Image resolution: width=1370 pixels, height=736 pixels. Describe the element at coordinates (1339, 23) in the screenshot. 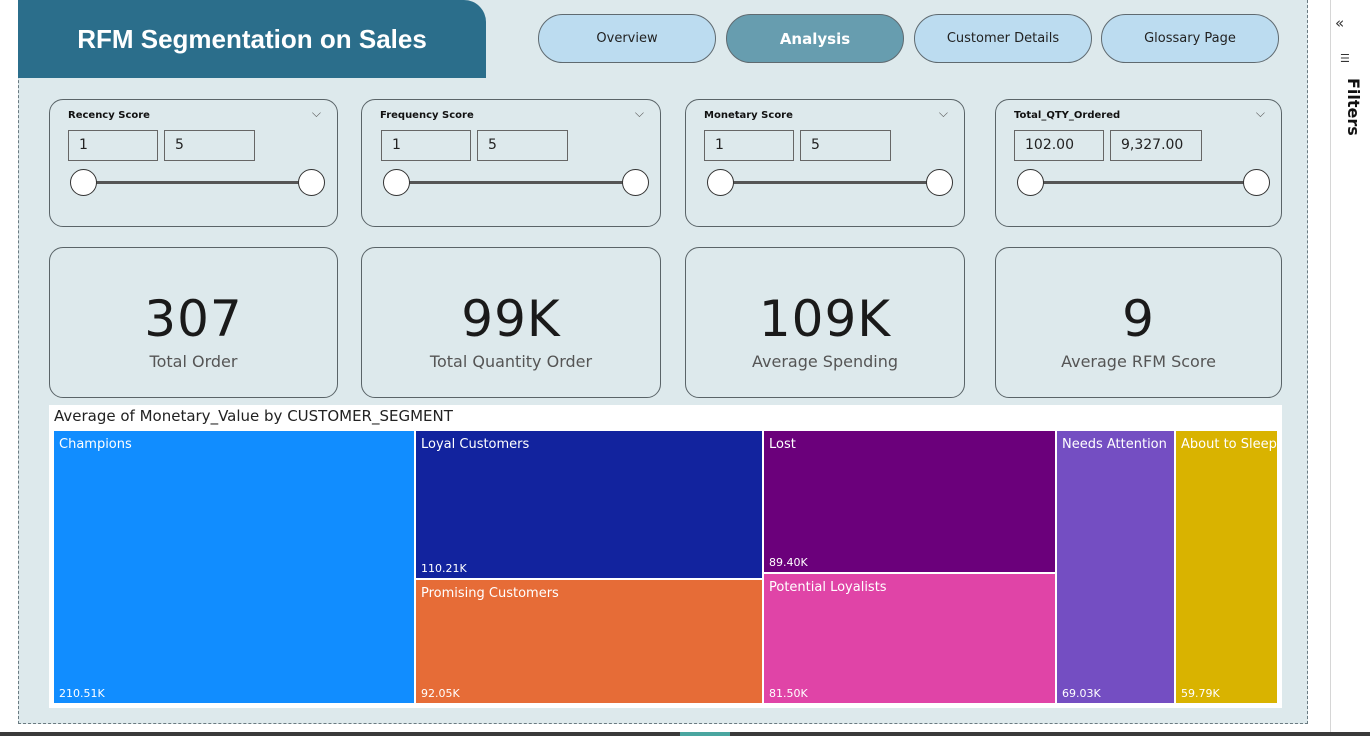

I see `double-chevron-left-icon: «` at that location.